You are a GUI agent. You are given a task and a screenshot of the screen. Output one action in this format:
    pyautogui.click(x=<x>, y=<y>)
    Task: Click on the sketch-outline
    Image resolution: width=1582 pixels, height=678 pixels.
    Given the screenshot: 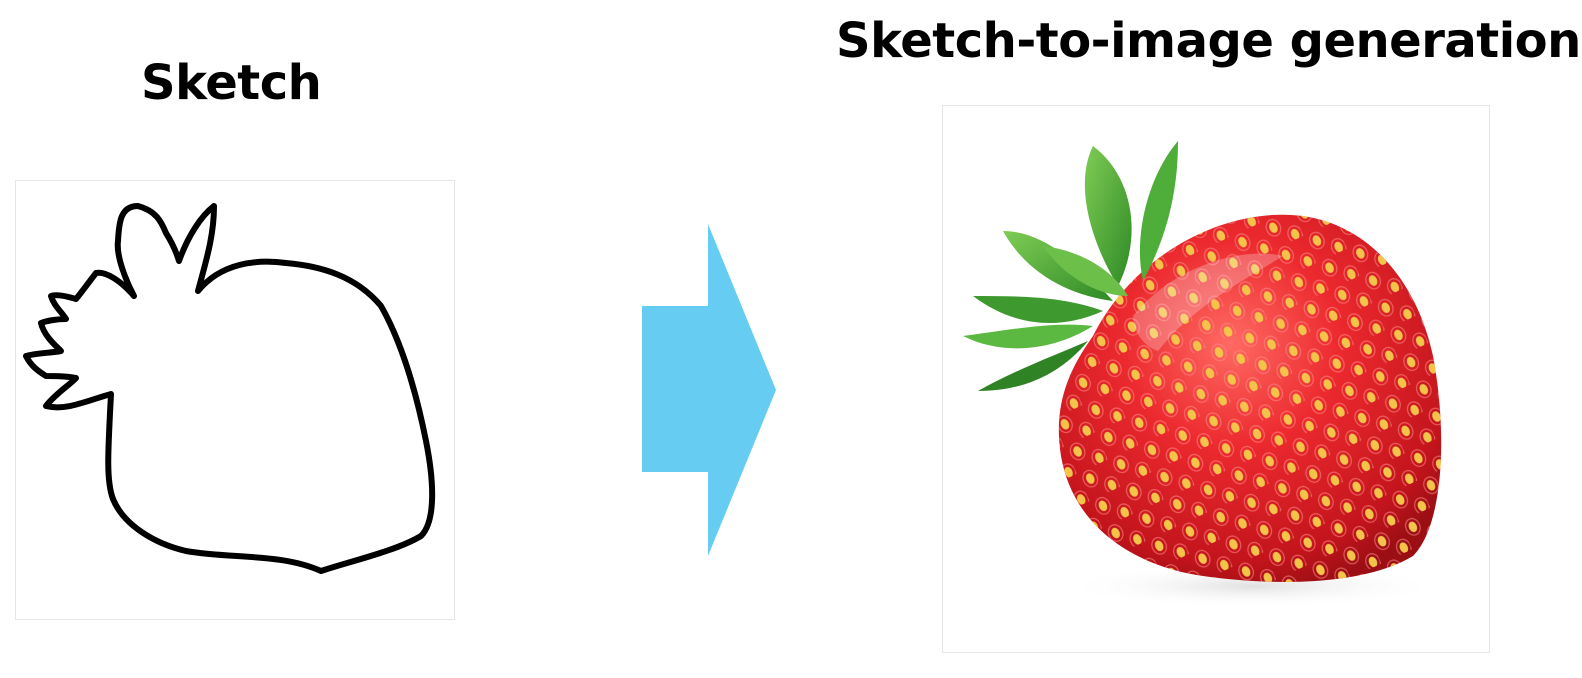 What is the action you would take?
    pyautogui.click(x=229, y=388)
    